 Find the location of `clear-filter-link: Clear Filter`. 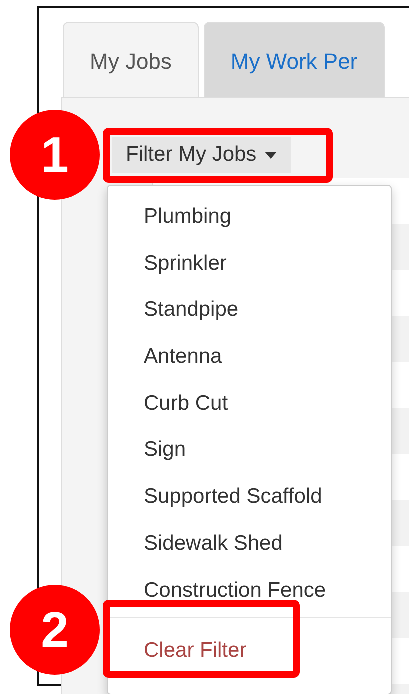

clear-filter-link: Clear Filter is located at coordinates (195, 651).